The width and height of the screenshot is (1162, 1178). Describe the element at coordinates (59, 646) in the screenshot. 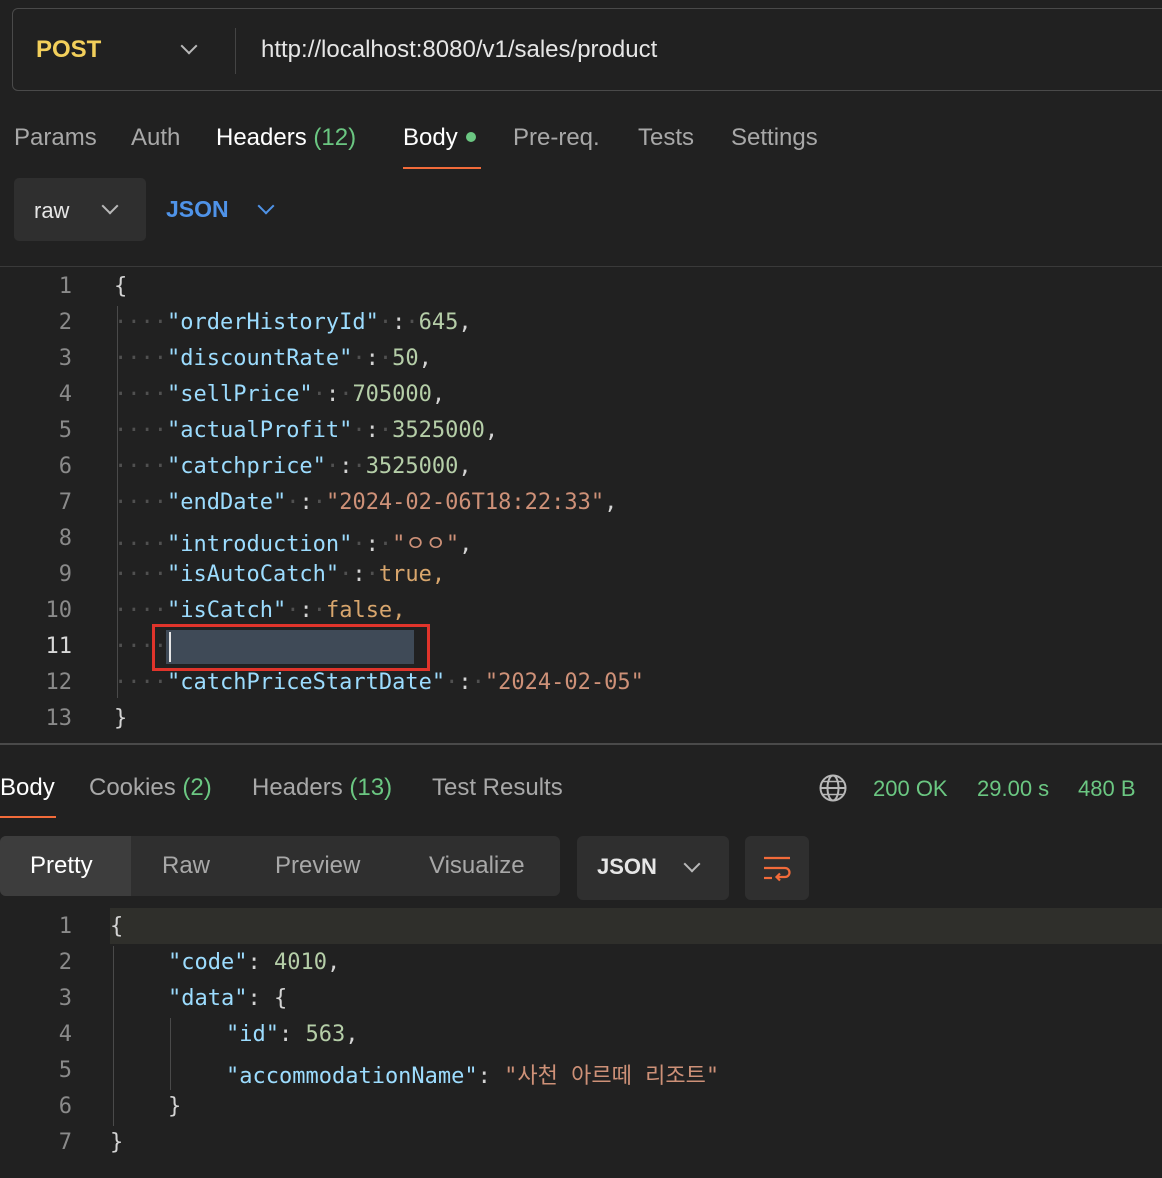

I see `line-number: 11` at that location.